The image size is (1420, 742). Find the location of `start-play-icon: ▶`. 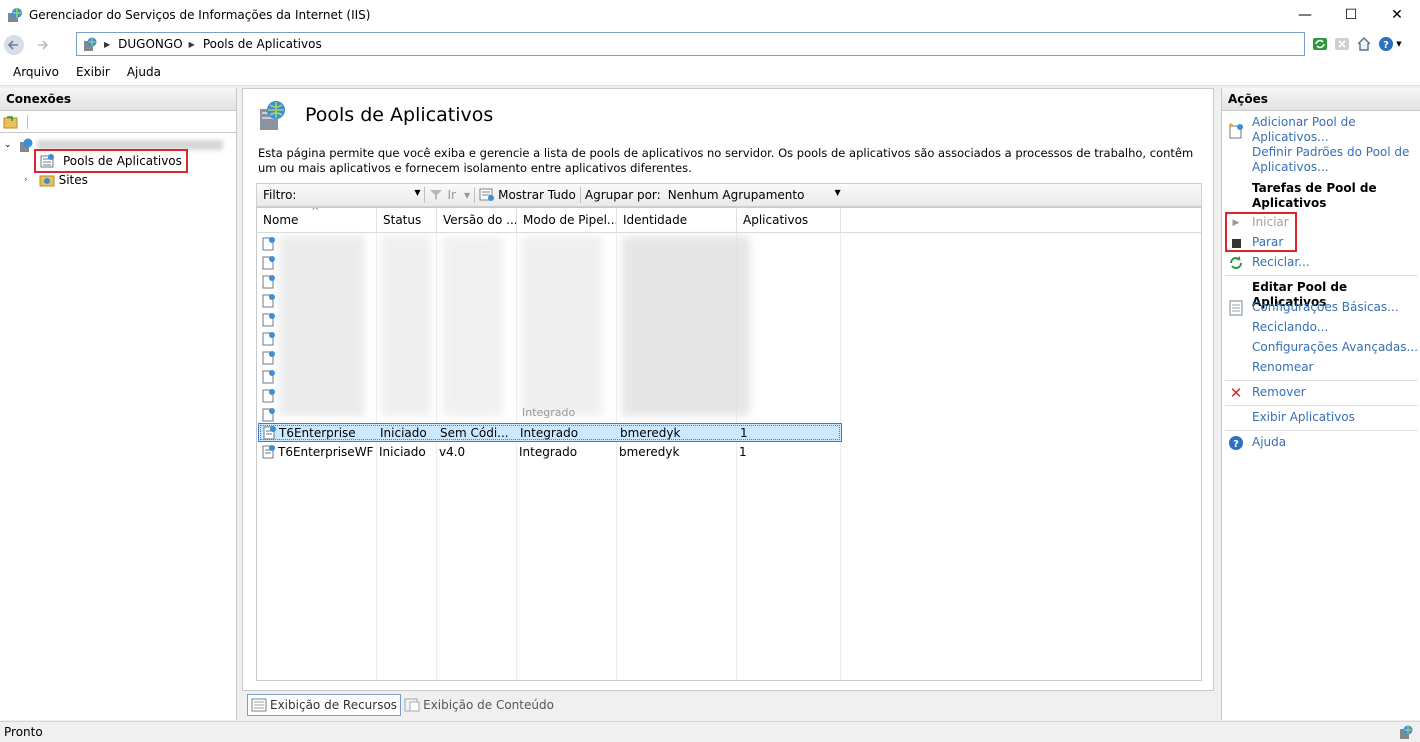

start-play-icon: ▶ is located at coordinates (1236, 223).